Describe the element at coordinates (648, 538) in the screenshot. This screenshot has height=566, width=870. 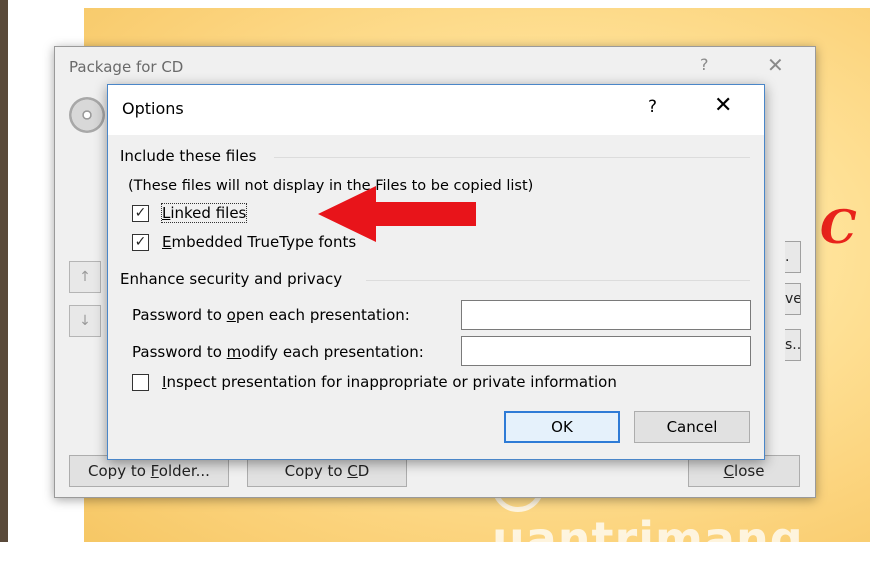
I see `watermark-text: uantrimang` at that location.